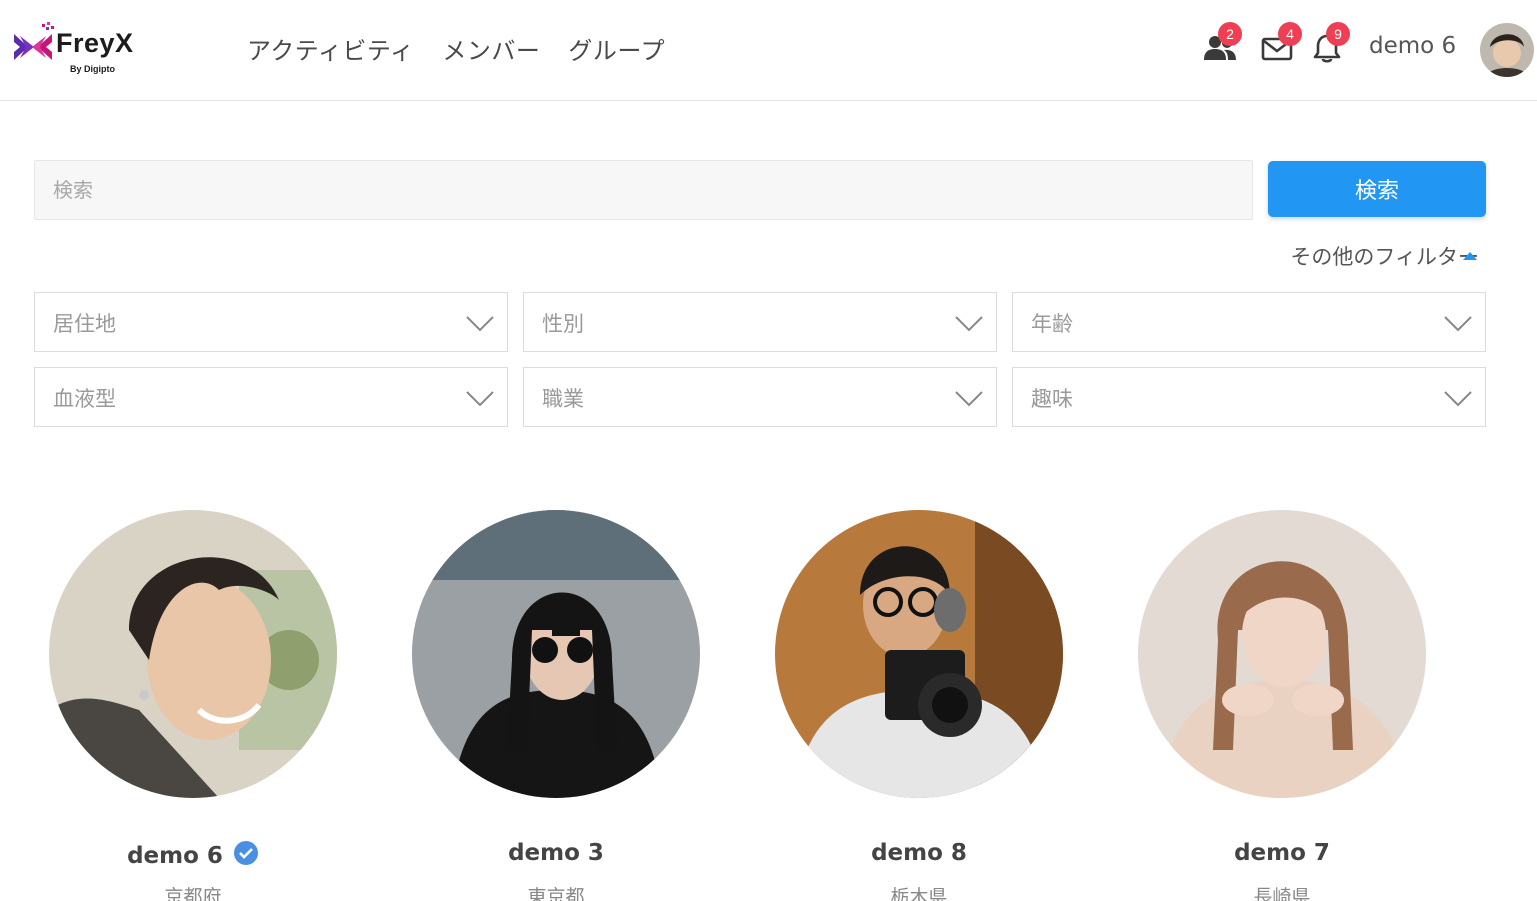 This screenshot has width=1537, height=901. Describe the element at coordinates (1249, 322) in the screenshot. I see `filter-age: 年齢` at that location.